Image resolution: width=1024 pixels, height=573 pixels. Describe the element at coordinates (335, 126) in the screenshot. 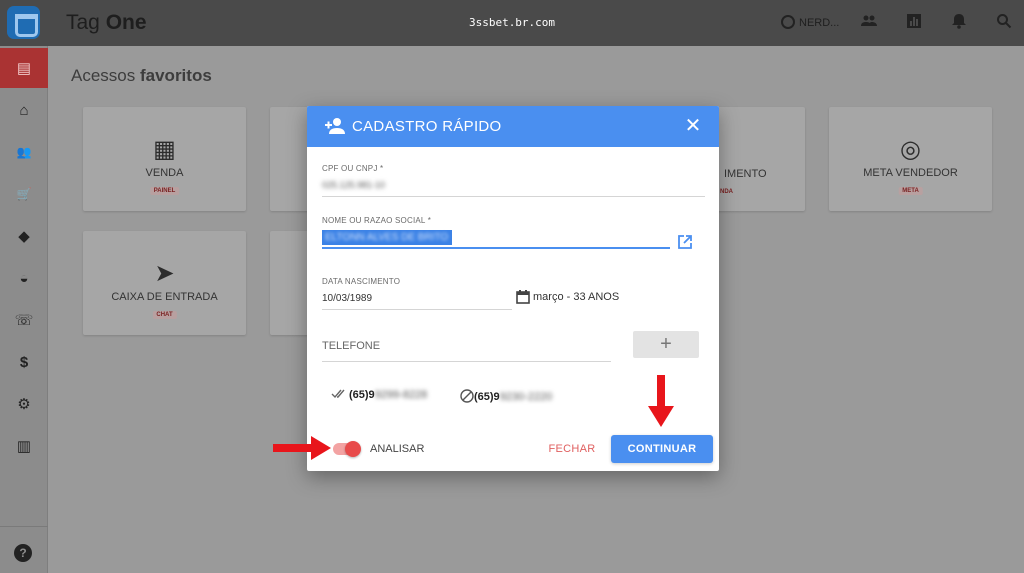

I see `add-person-icon` at that location.